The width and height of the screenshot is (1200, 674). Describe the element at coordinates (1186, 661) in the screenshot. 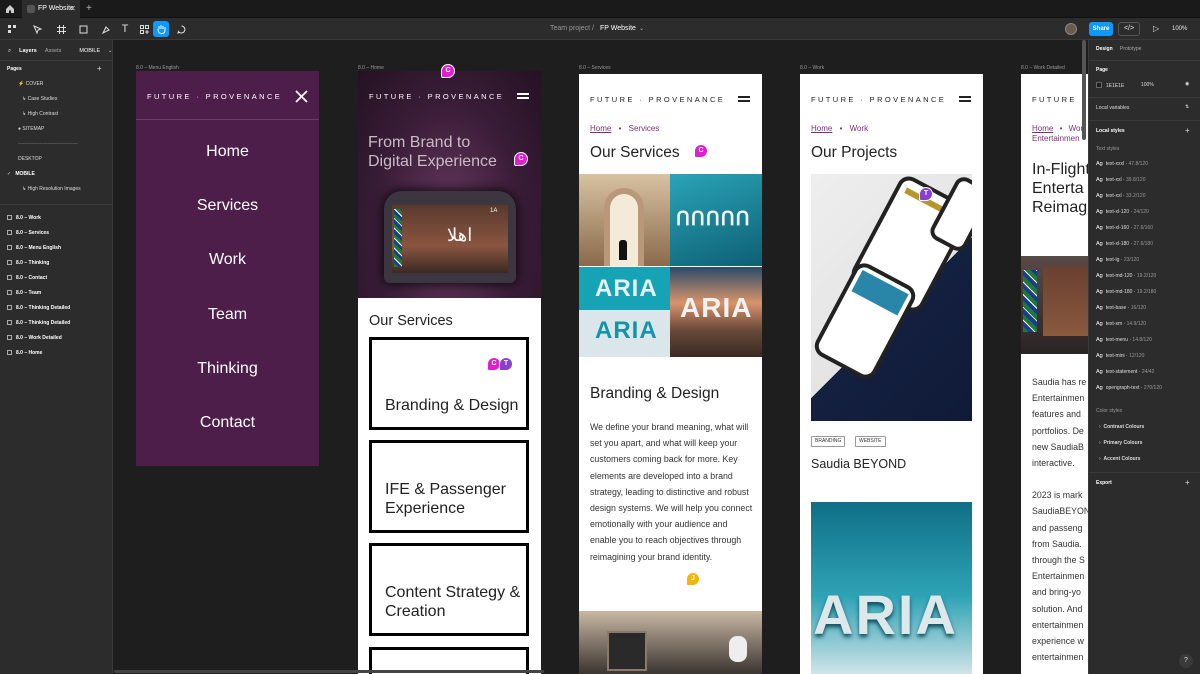

I see `help-button: ?` at that location.